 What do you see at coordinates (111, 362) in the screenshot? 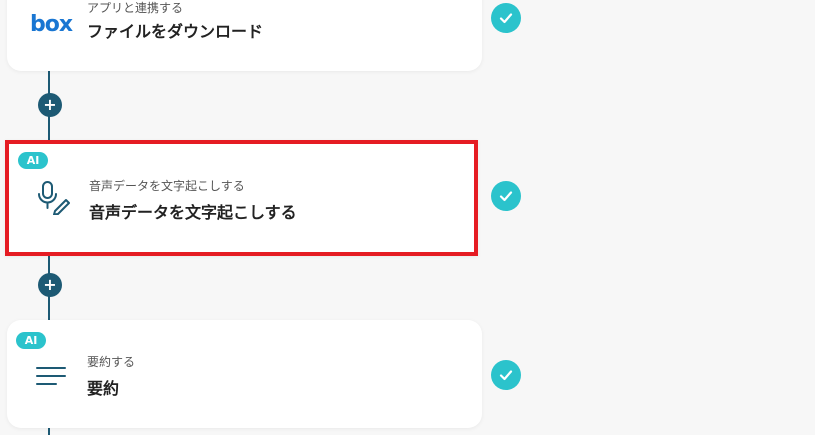
I see `step-subtitle: 要約する` at bounding box center [111, 362].